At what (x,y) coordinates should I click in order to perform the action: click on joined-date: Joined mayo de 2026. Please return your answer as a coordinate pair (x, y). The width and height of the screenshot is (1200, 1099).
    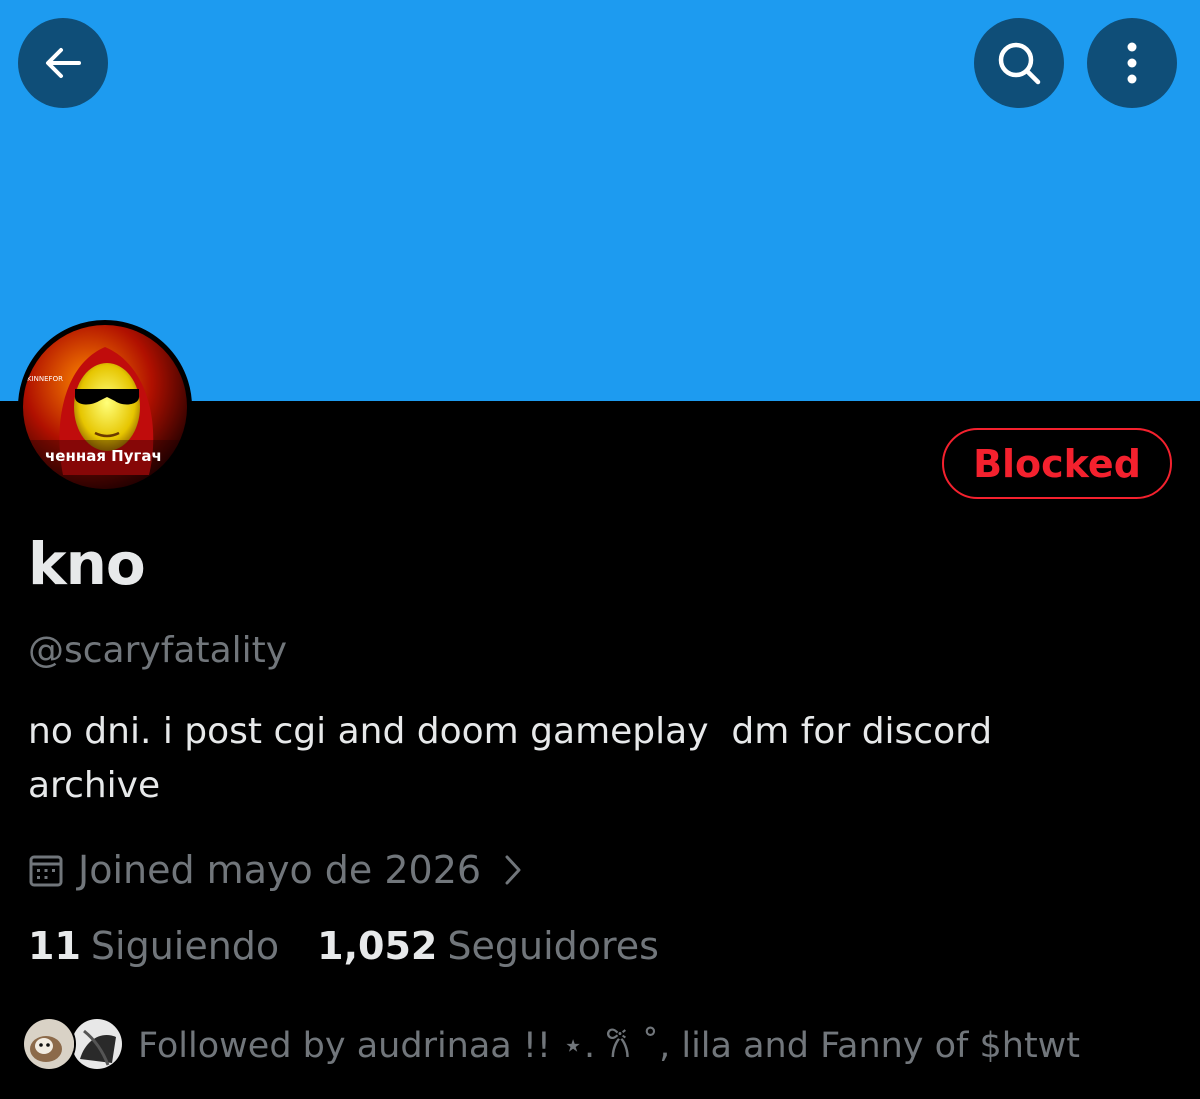
    Looking at the image, I should click on (275, 870).